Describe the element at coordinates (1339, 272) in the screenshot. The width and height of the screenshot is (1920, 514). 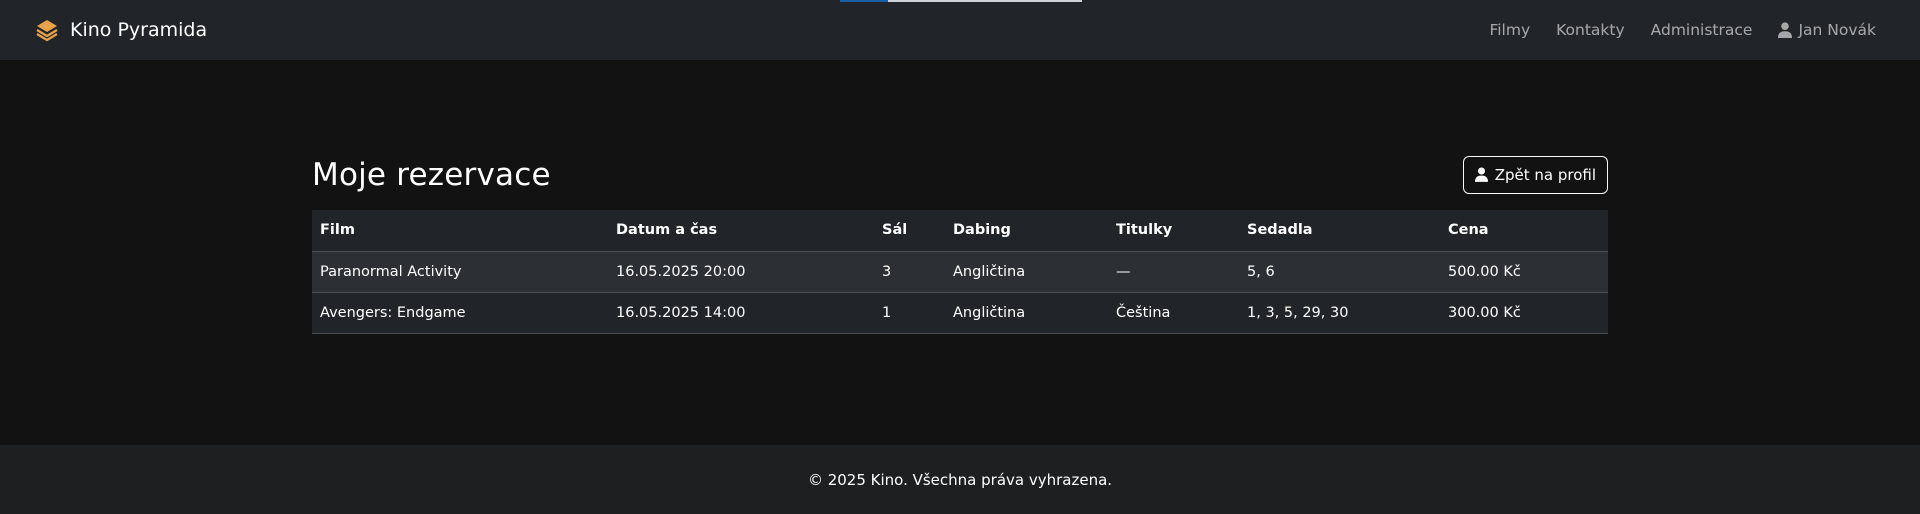
I see `cell-seats: 5, 6` at that location.